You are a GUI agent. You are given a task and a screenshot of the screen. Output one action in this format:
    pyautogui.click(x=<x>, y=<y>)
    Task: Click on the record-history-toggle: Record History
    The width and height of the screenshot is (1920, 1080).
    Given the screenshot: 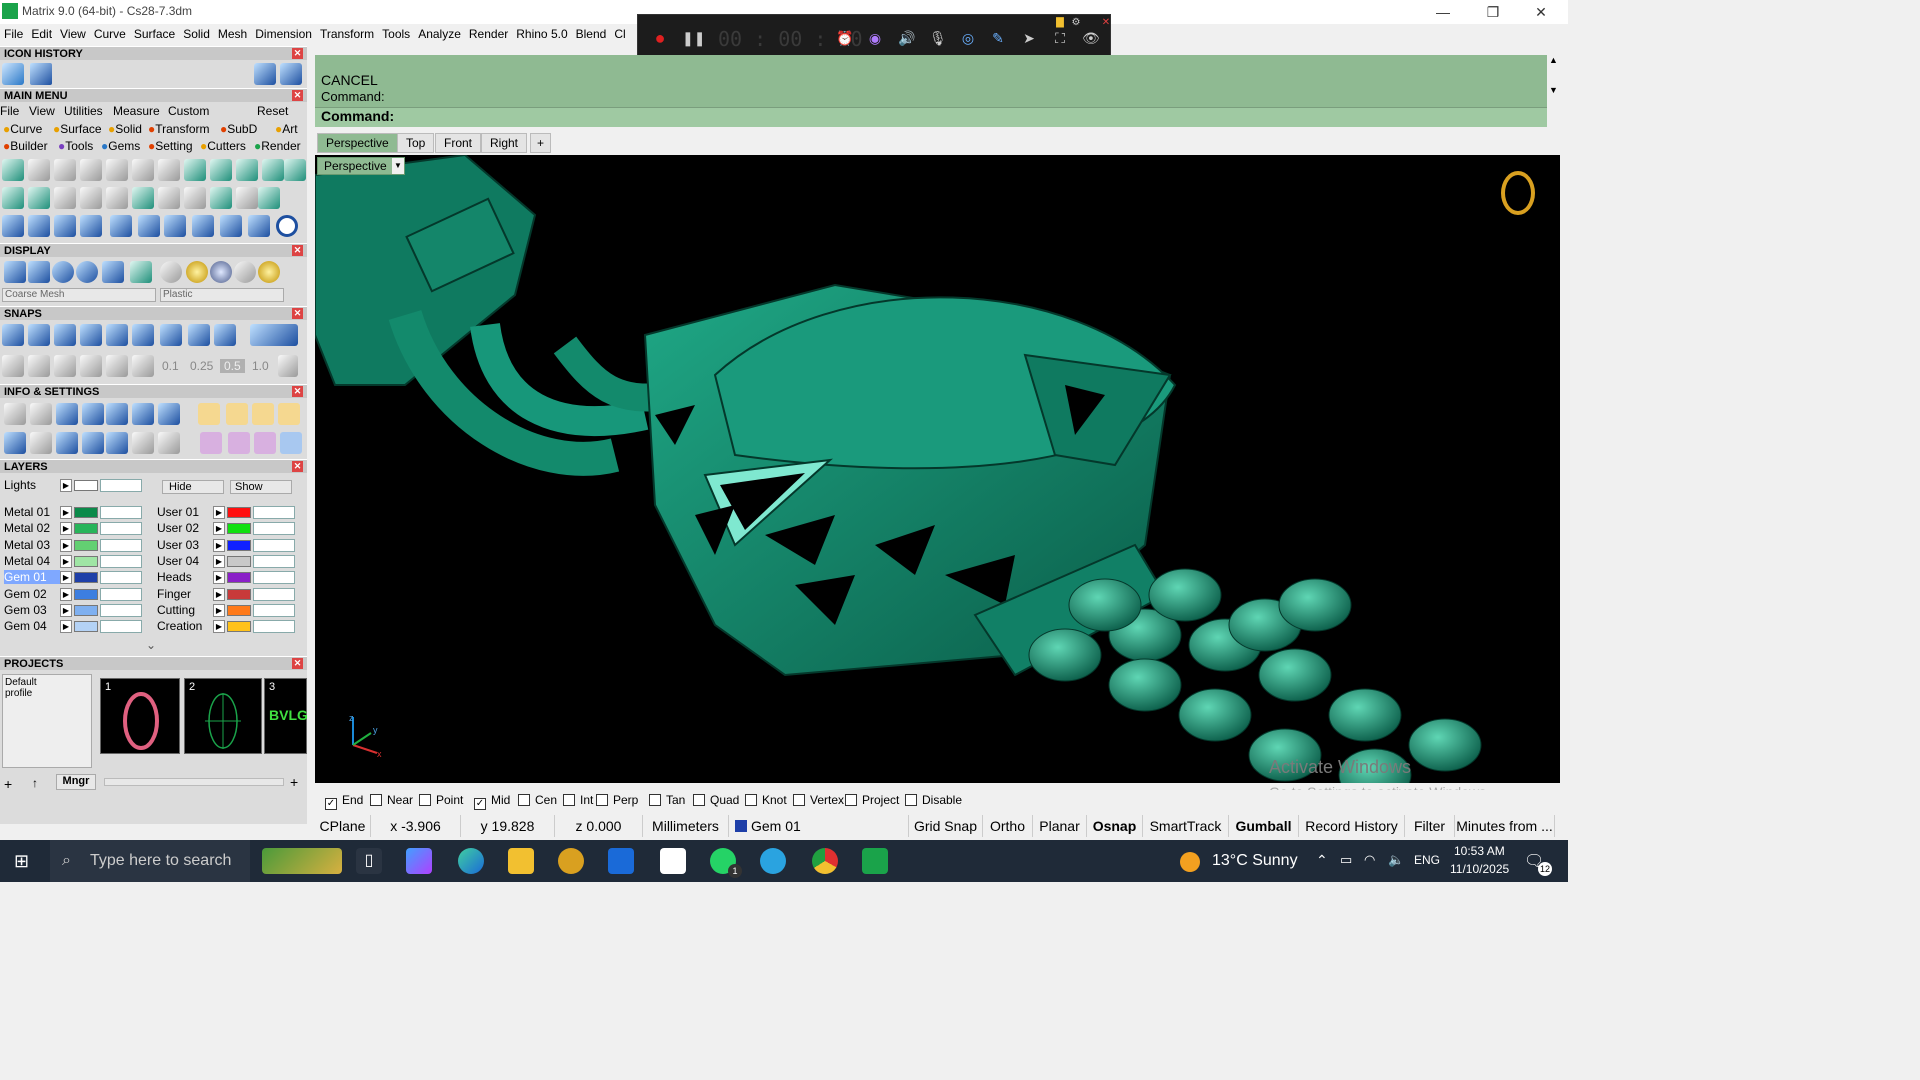 What is the action you would take?
    pyautogui.click(x=1352, y=826)
    